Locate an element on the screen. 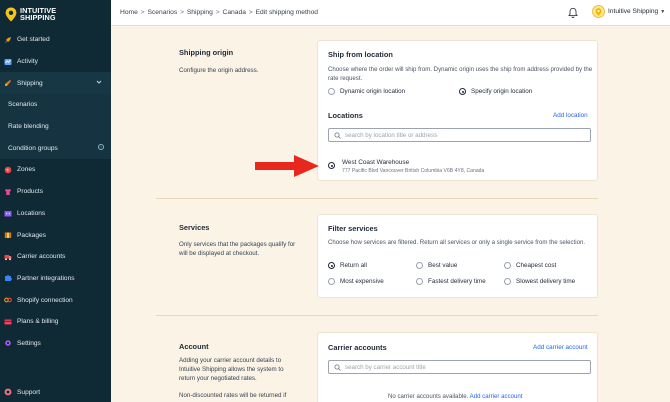 The width and height of the screenshot is (670, 402). sidebar-item-condition-groups: Condition groups i is located at coordinates (55, 148).